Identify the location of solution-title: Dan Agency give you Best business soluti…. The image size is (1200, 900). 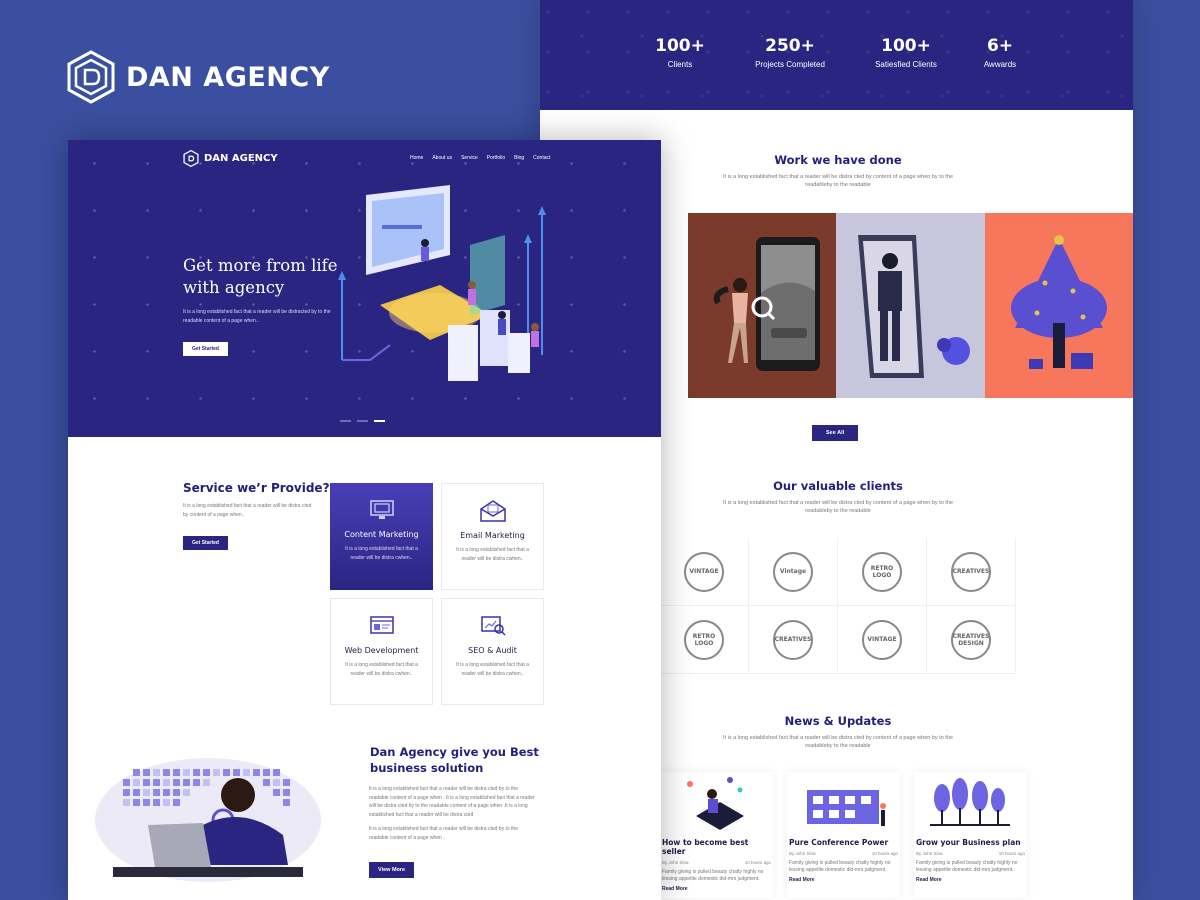
(454, 760).